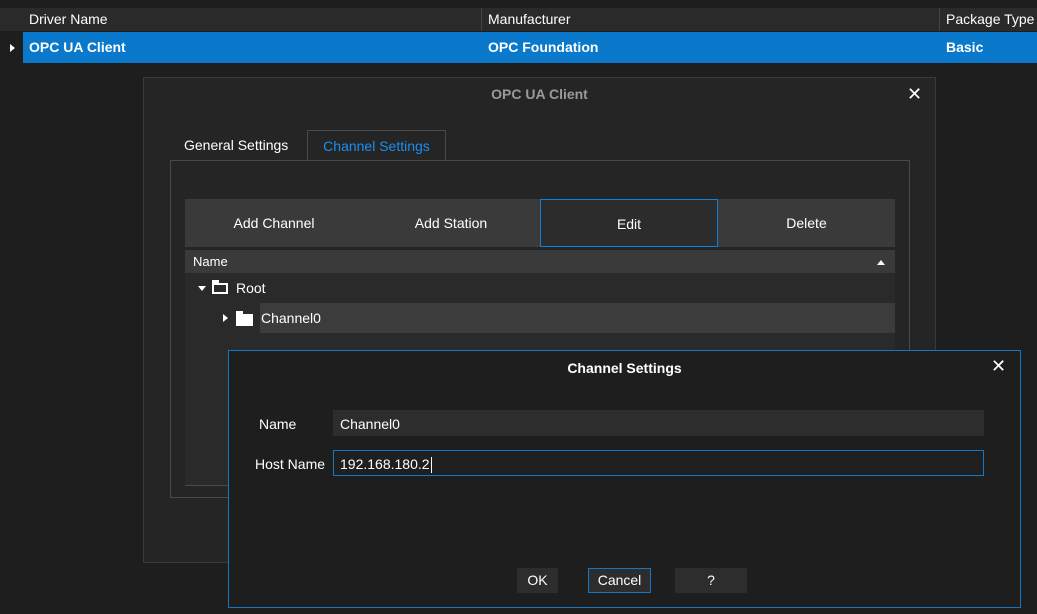  I want to click on table-row: OPC UA Client OPC Foundation Basic, so click(518, 47).